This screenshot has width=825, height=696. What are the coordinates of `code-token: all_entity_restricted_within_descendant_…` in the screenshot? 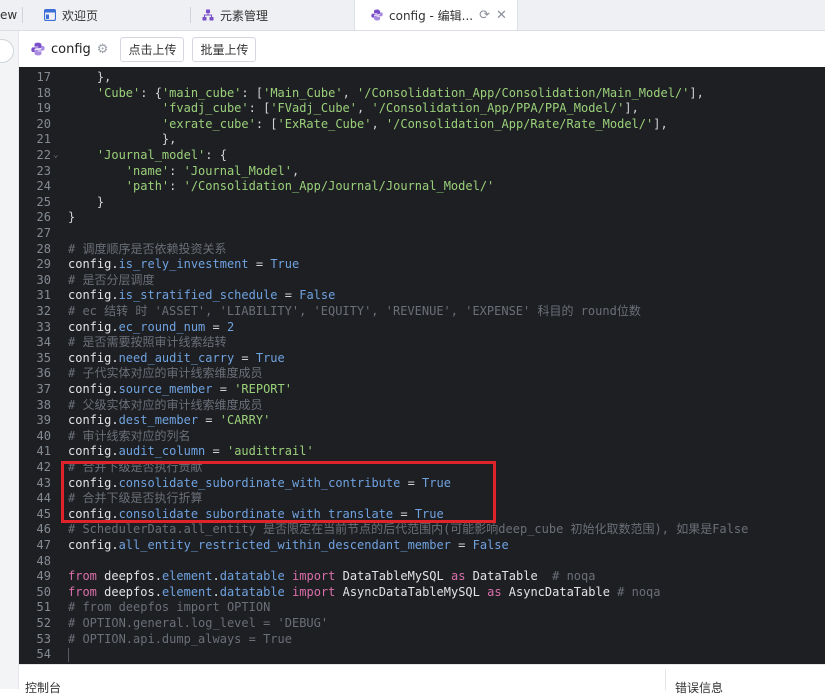 It's located at (284, 545).